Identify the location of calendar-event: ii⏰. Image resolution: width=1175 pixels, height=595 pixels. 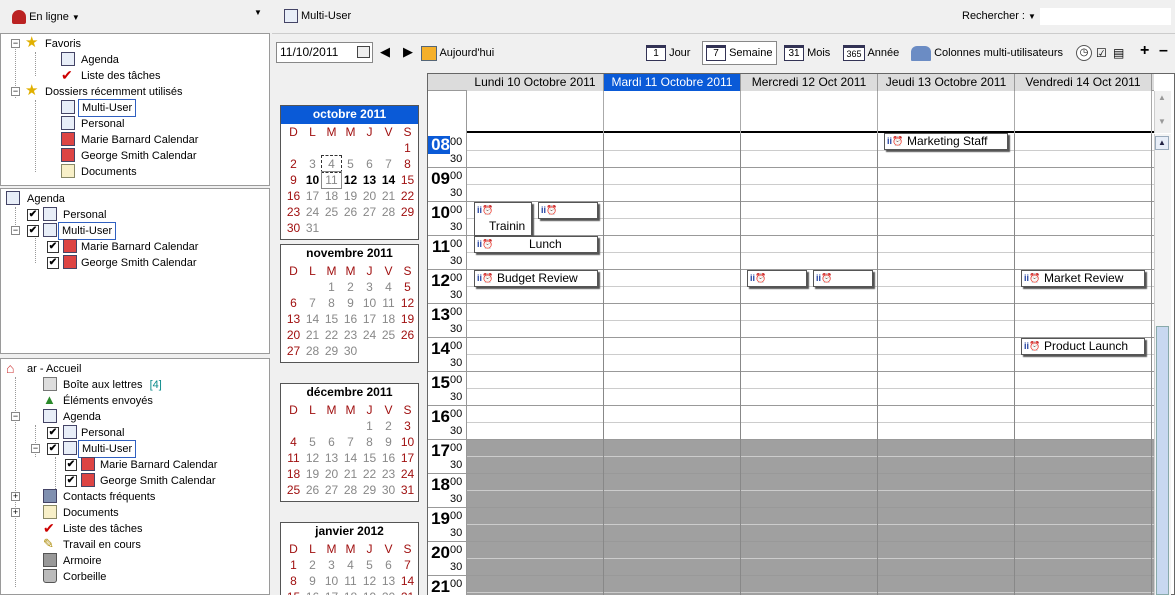
(568, 210).